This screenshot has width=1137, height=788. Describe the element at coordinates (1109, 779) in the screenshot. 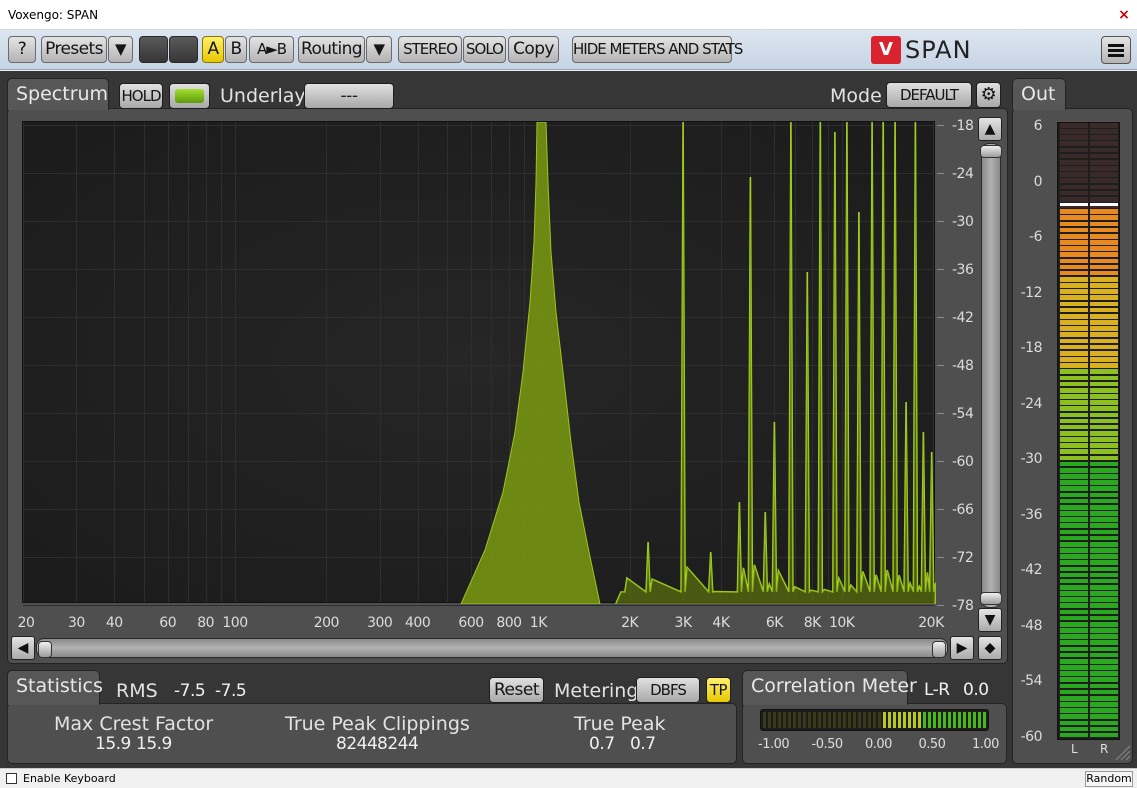

I see `random-button: Random` at that location.